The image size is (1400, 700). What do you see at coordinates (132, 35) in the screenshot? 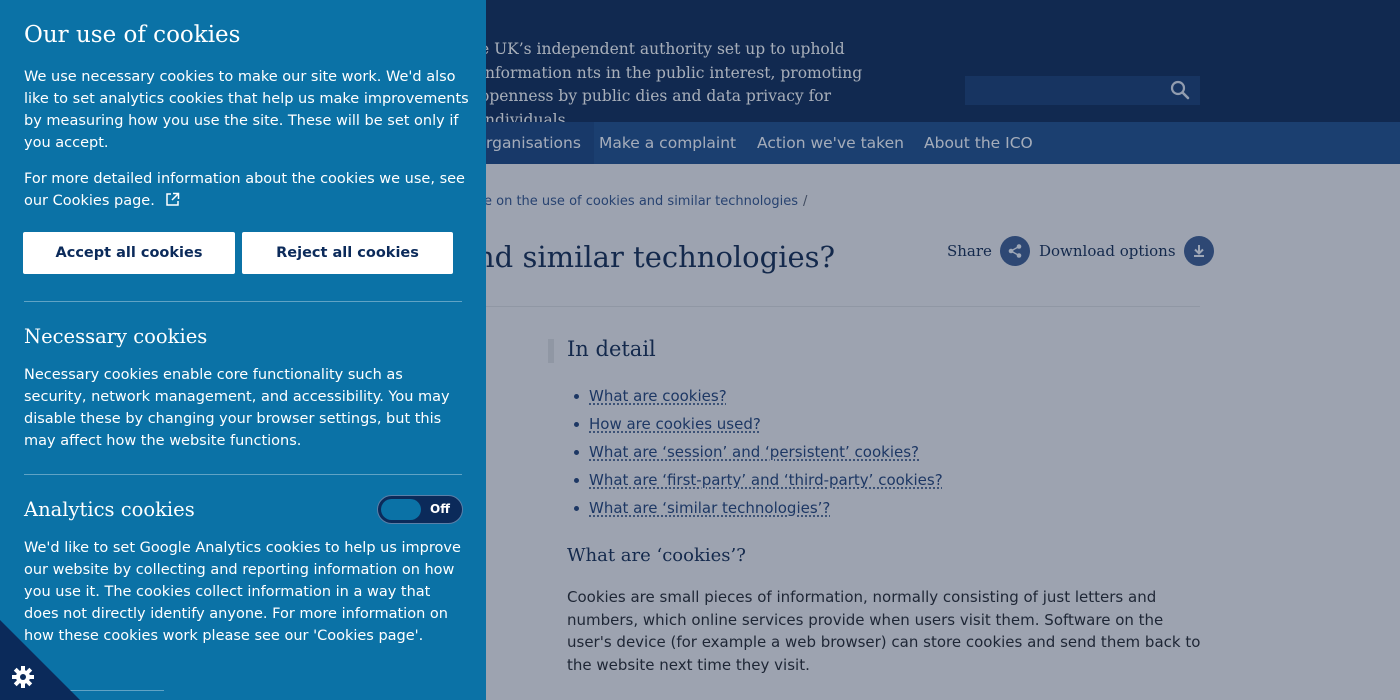
I see `cookie-banner-title: Our use of cookies` at bounding box center [132, 35].